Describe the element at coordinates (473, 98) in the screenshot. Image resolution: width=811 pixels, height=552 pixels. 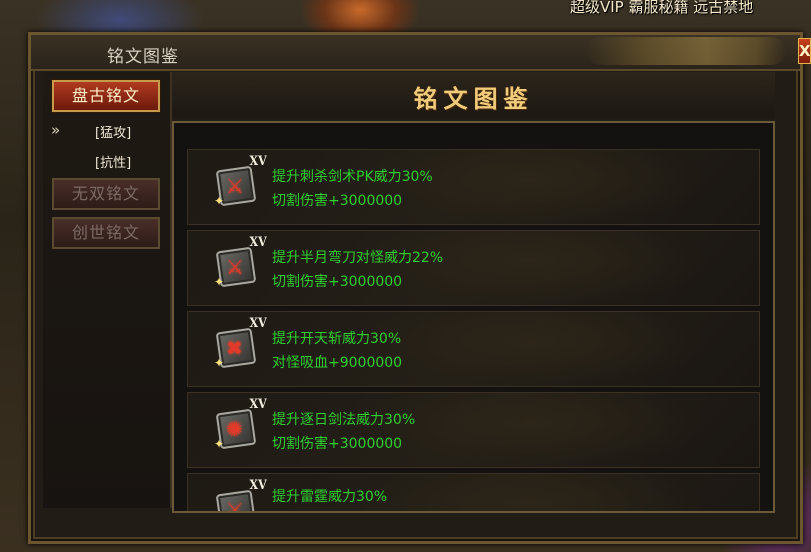
I see `content-title: 铭文图鉴` at that location.